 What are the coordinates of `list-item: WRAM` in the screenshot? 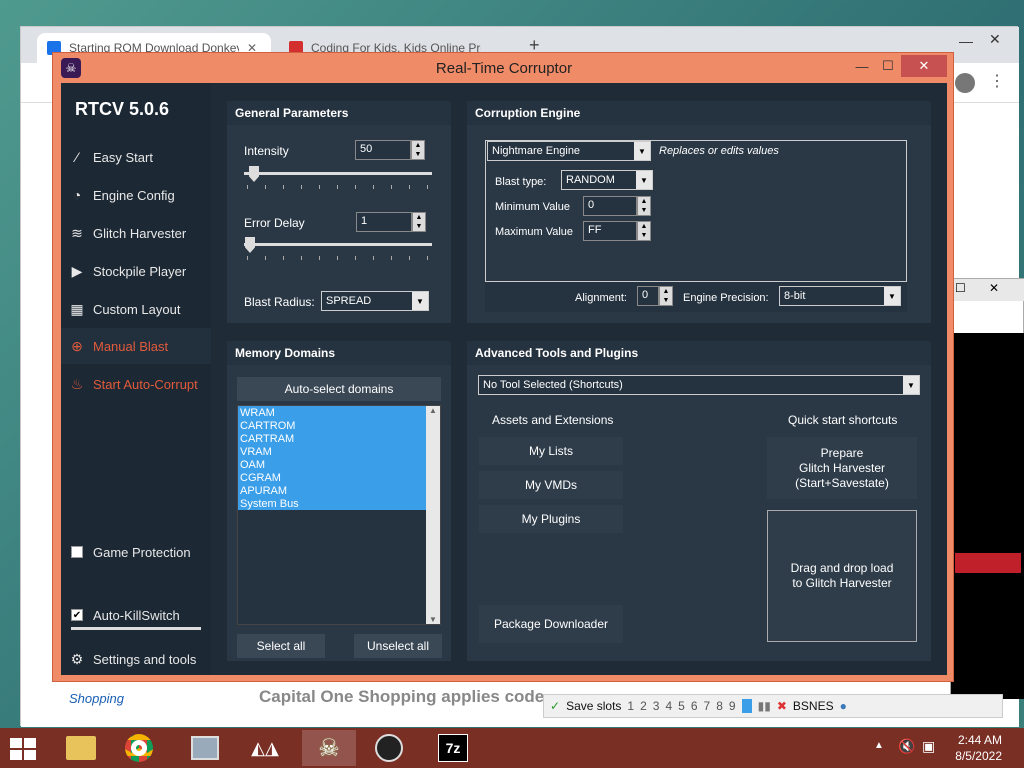 It's located at (269, 413).